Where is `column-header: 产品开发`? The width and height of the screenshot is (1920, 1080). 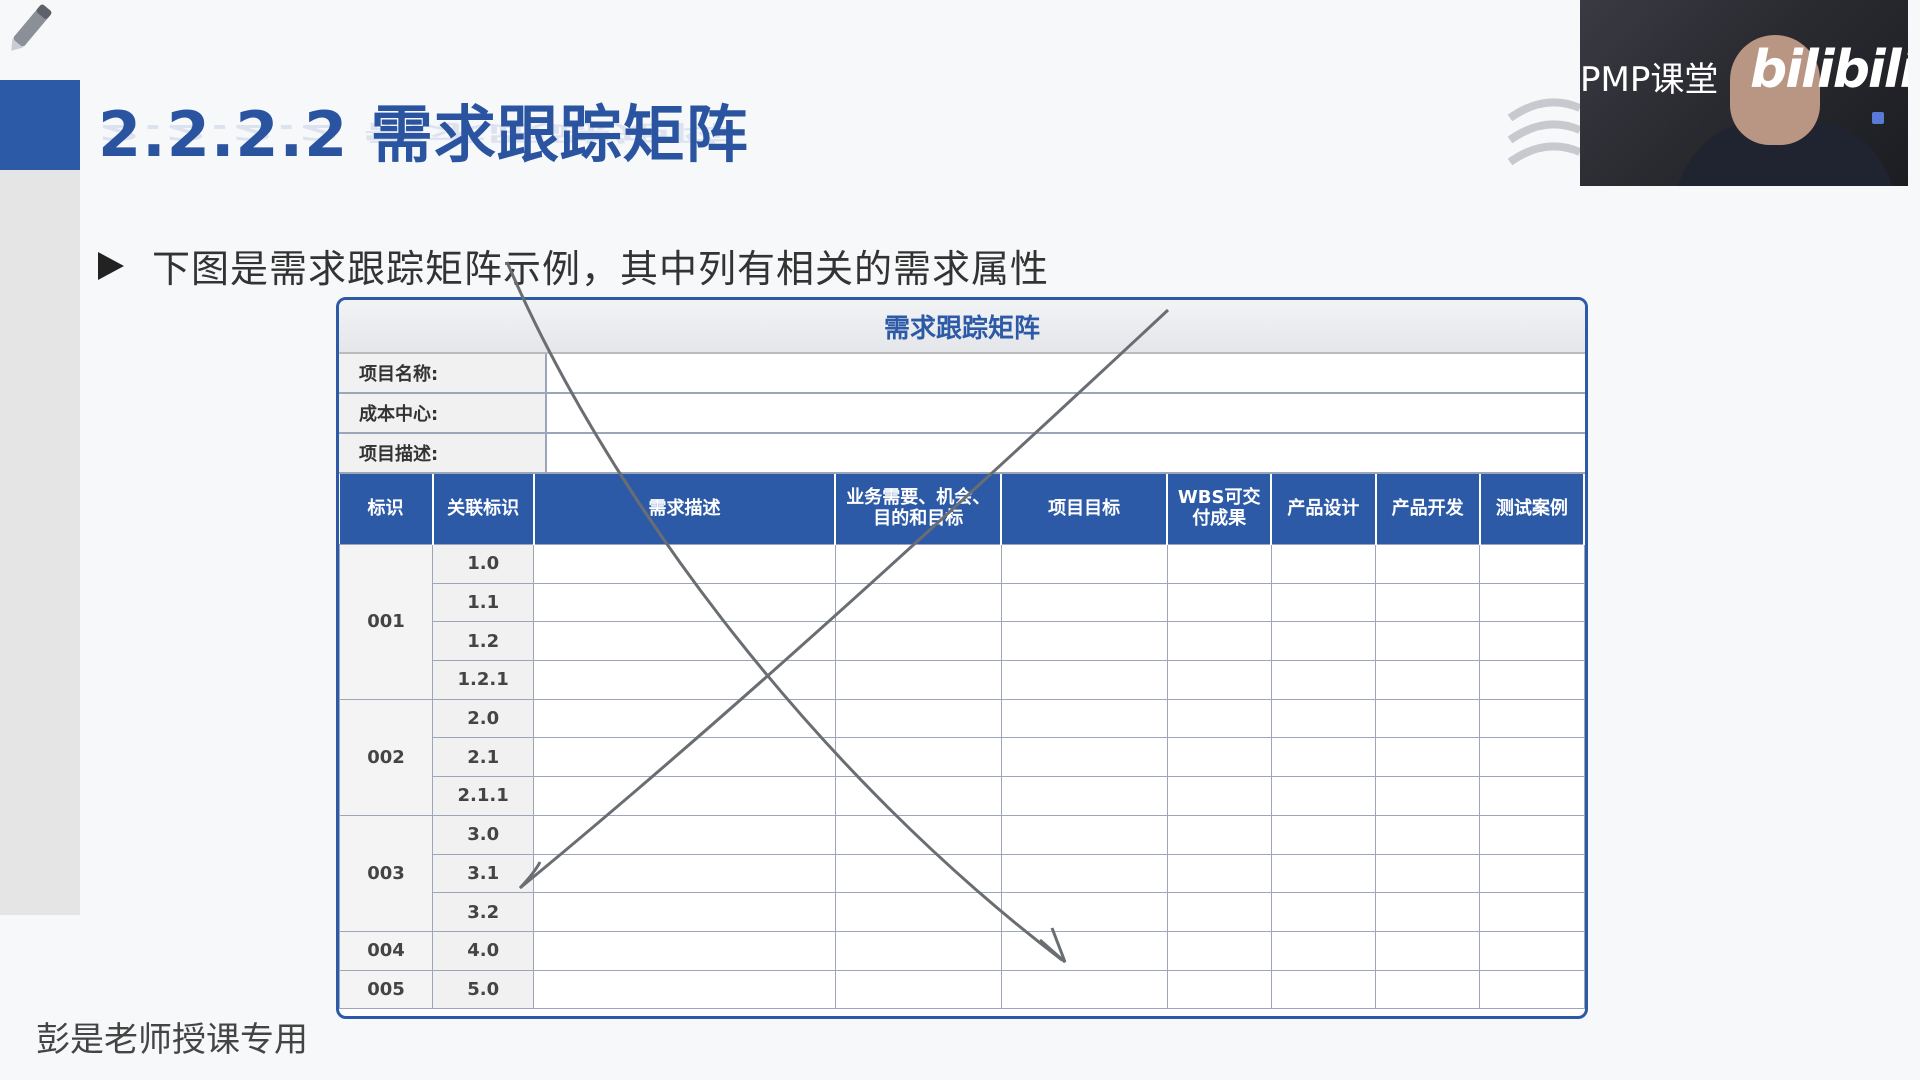
column-header: 产品开发 is located at coordinates (1428, 509).